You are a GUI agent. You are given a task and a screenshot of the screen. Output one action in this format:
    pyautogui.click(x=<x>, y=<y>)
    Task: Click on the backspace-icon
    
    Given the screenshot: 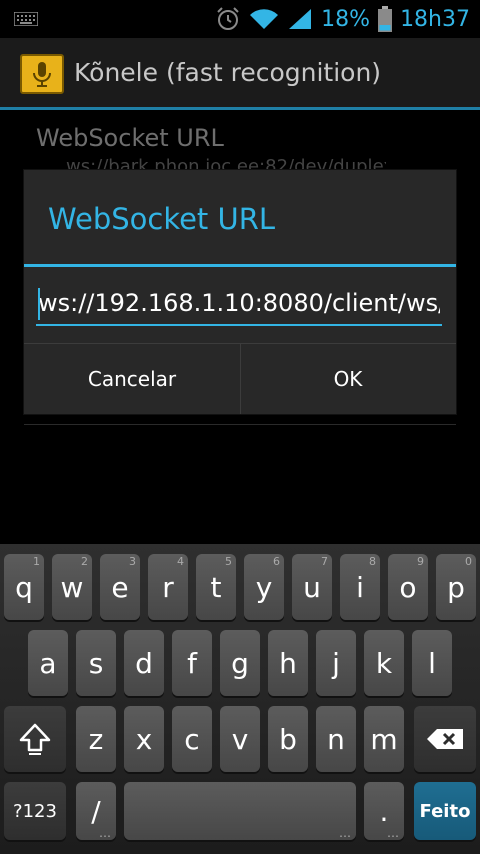 What is the action you would take?
    pyautogui.click(x=445, y=739)
    